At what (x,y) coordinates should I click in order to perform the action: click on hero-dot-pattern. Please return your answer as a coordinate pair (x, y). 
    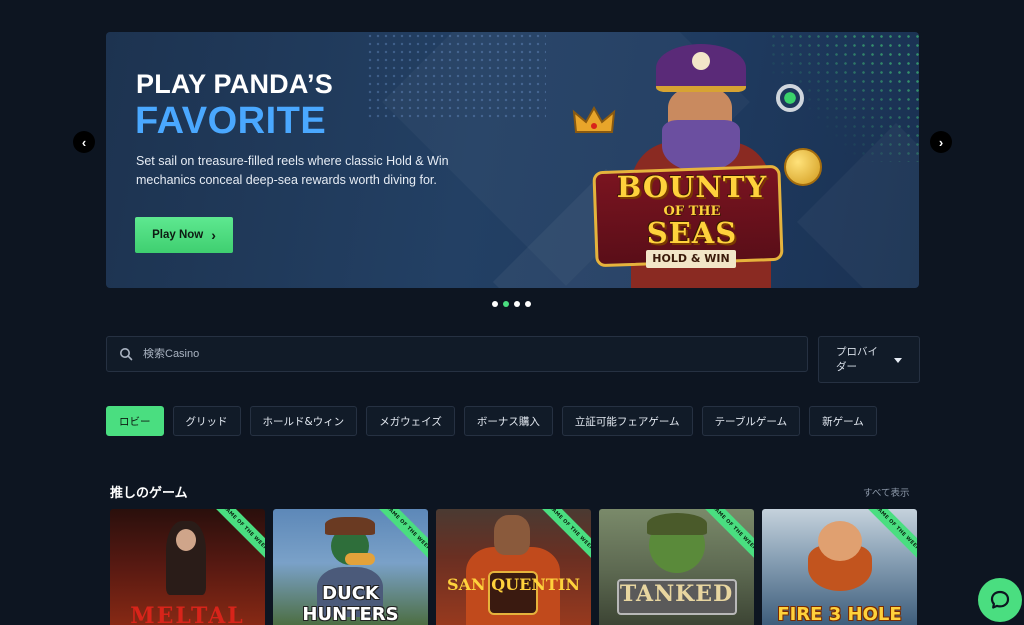
    Looking at the image, I should click on (456, 77).